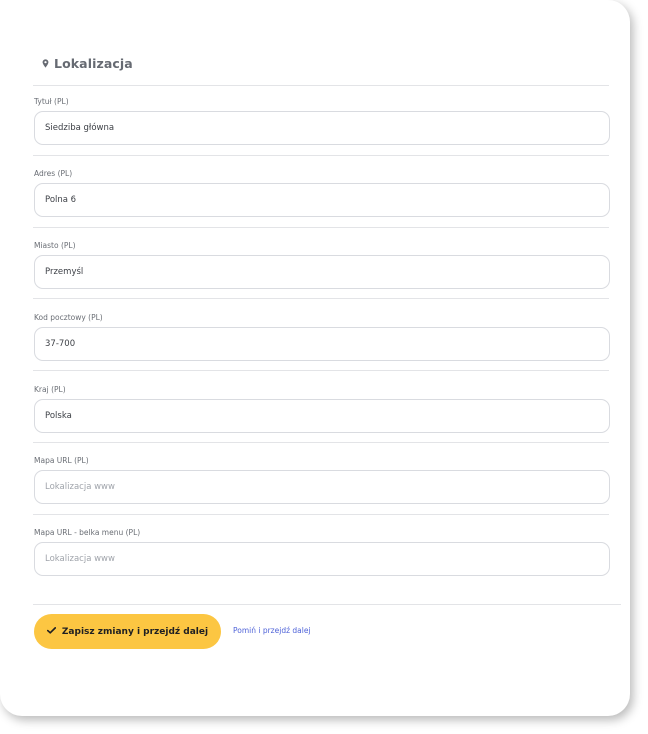 This screenshot has width=648, height=734. Describe the element at coordinates (53, 173) in the screenshot. I see `address-label: Adres (PL)` at that location.